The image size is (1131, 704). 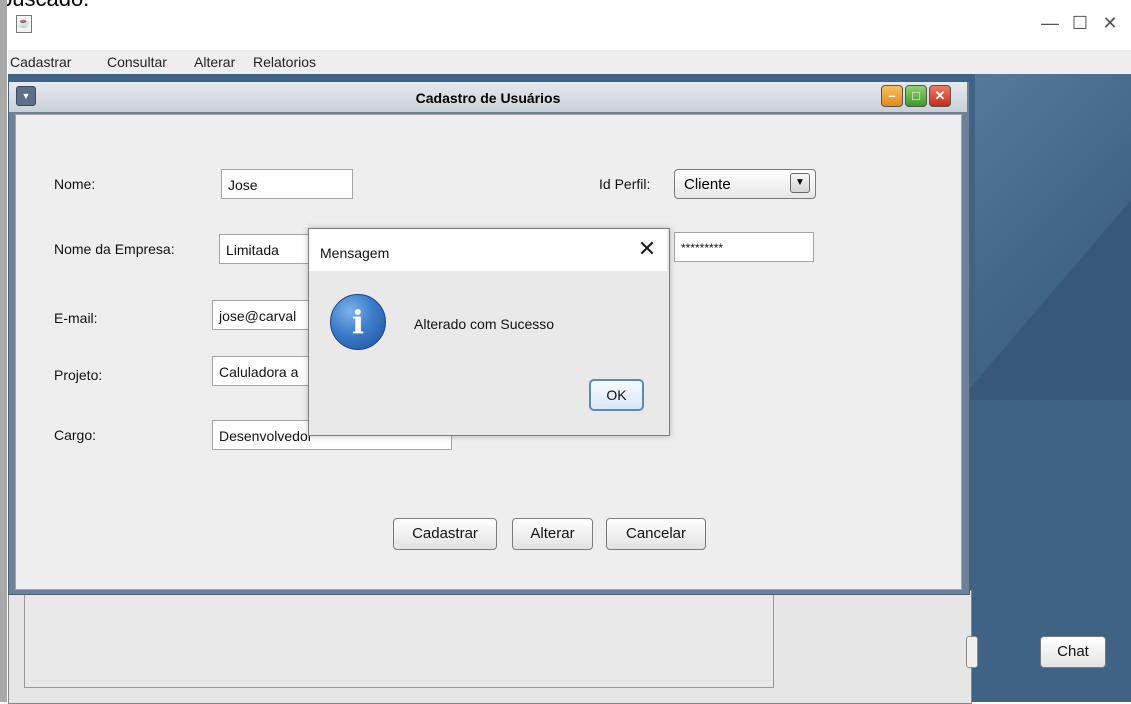 What do you see at coordinates (484, 324) in the screenshot?
I see `dialog-message: Alterado com Sucesso` at bounding box center [484, 324].